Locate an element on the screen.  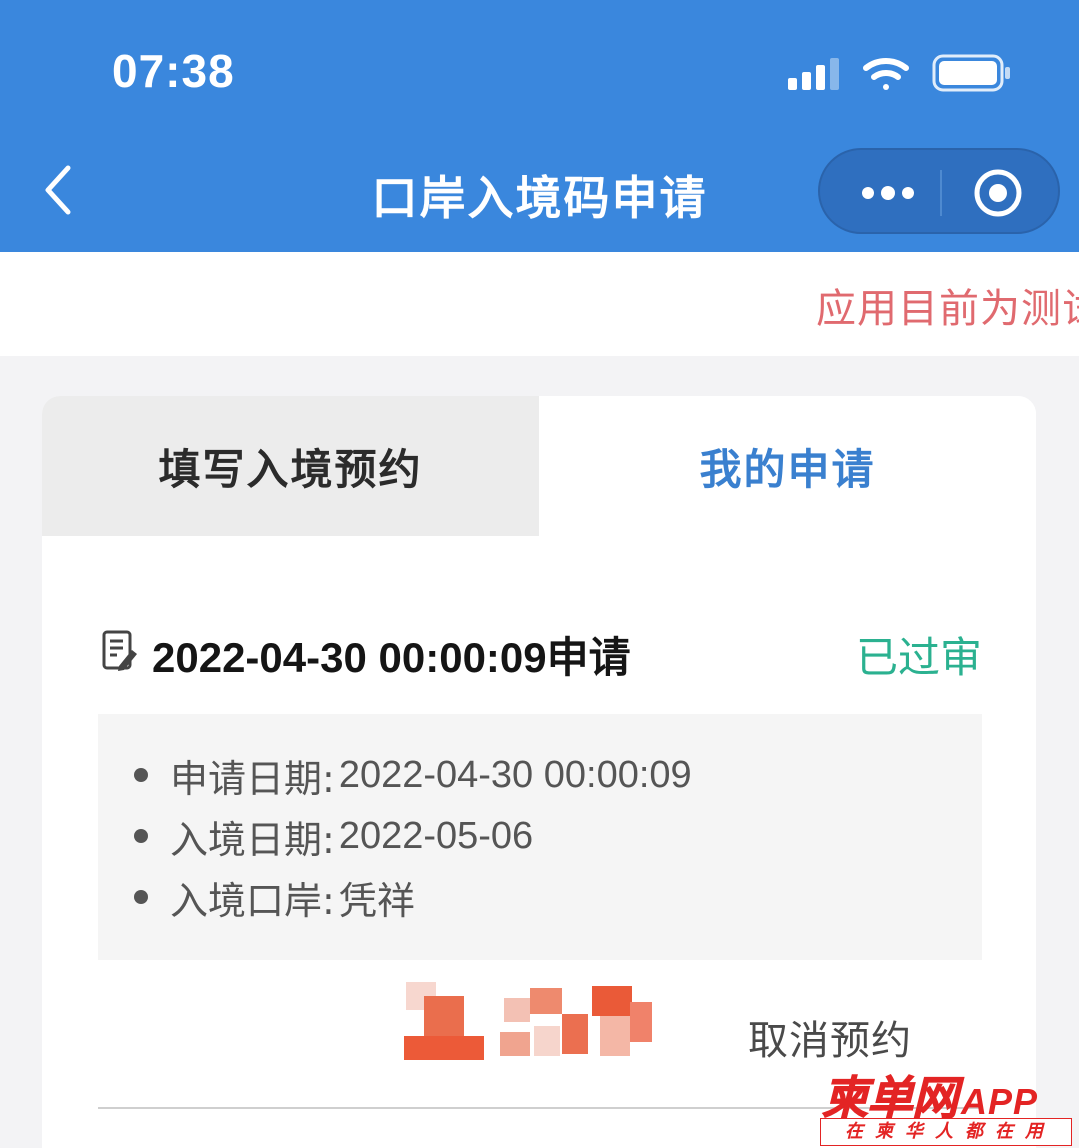
detail-value: 2022-05-06 is located at coordinates (436, 835).